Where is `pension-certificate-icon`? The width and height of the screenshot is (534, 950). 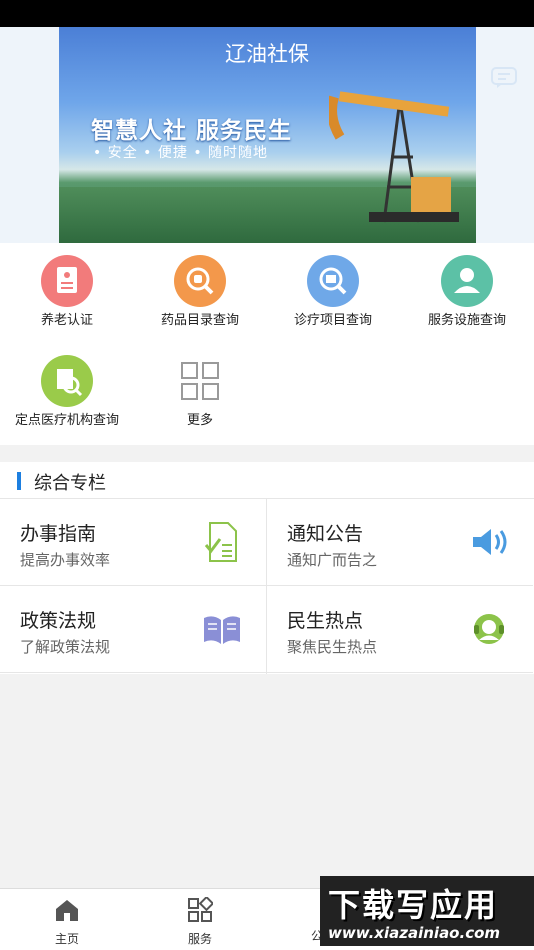 pension-certificate-icon is located at coordinates (67, 281).